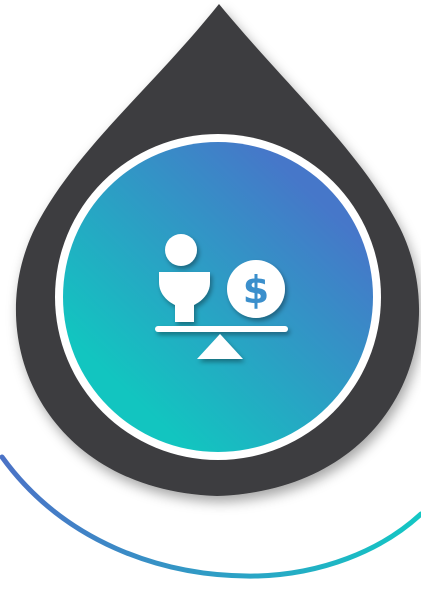 This screenshot has height=593, width=421. I want to click on person-head-icon, so click(181, 250).